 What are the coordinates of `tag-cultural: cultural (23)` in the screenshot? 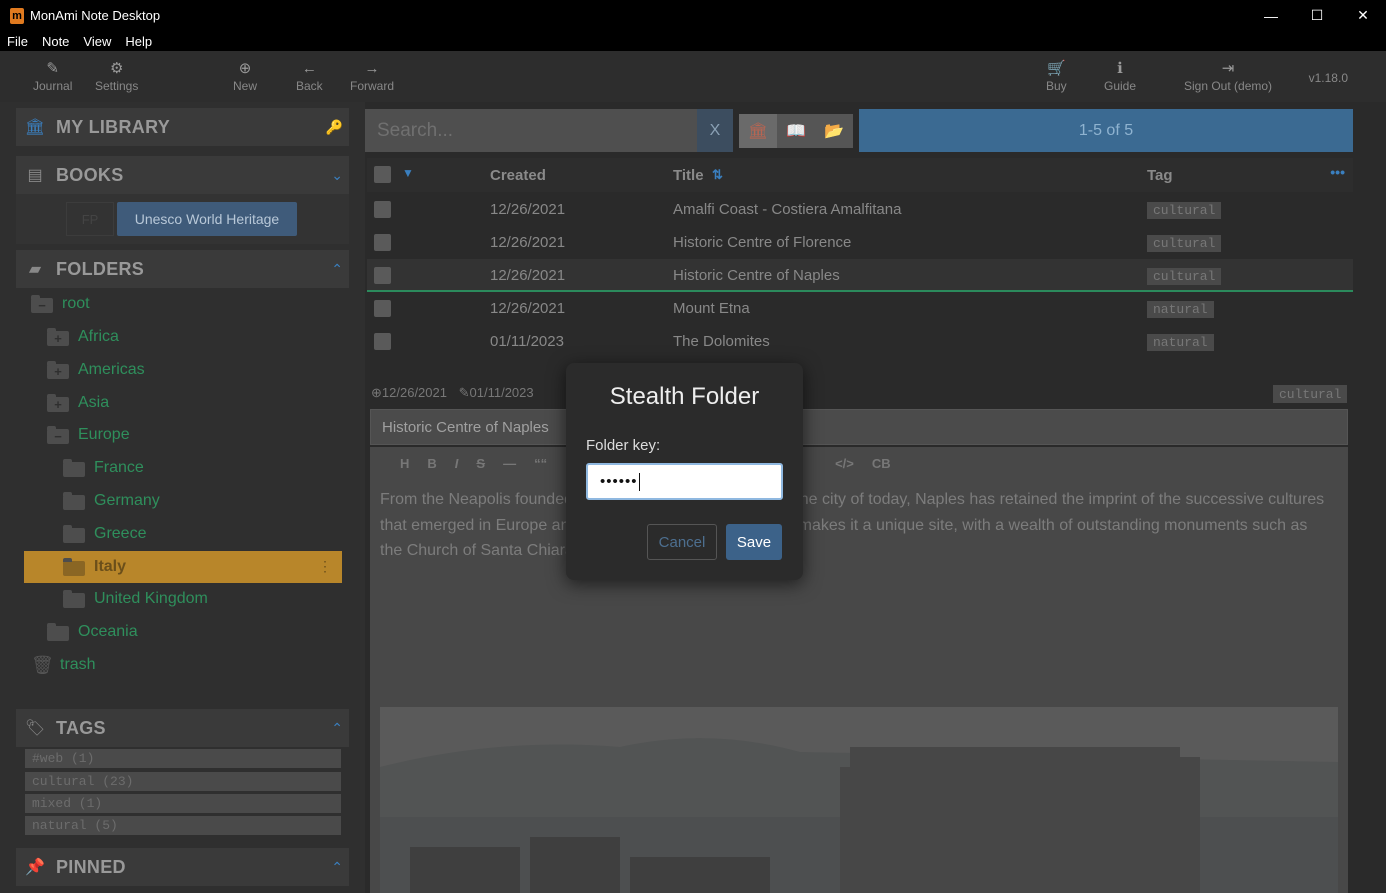 It's located at (183, 781).